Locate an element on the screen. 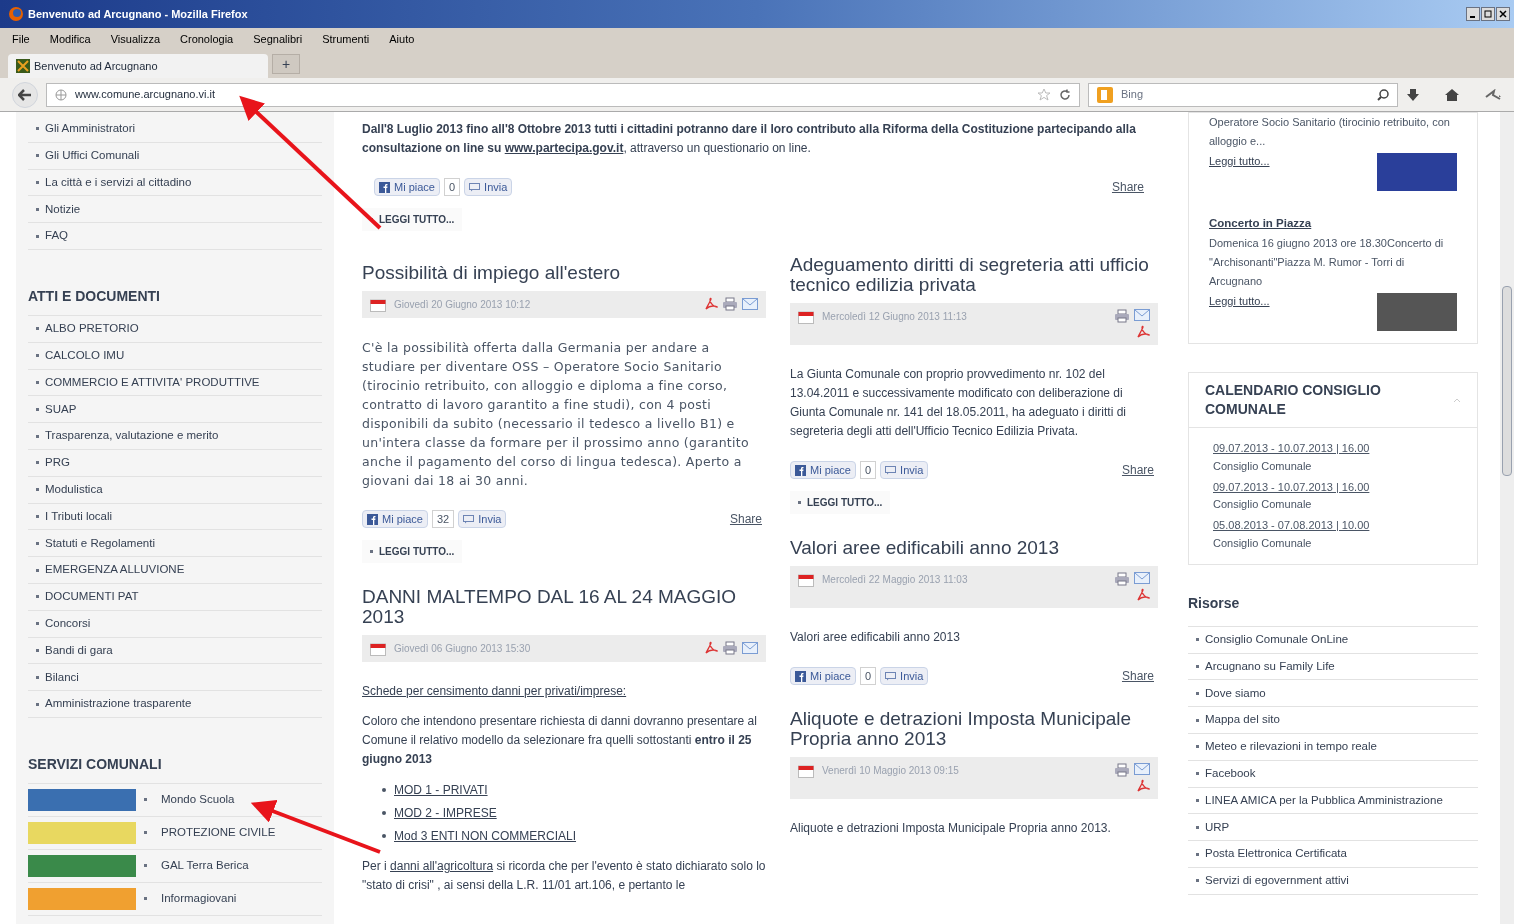  article-date: Venerdì 10 Maggio 2013 09:15 is located at coordinates (890, 771).